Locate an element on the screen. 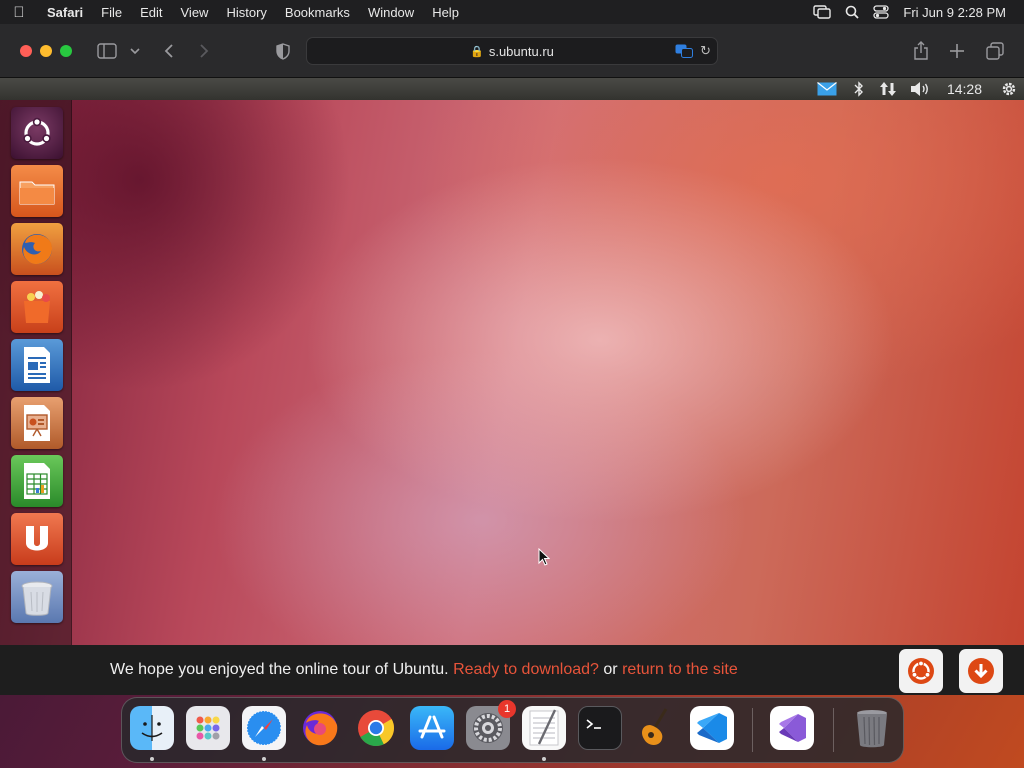 This screenshot has height=768, width=1024. dock-app-store-icon is located at coordinates (432, 728).